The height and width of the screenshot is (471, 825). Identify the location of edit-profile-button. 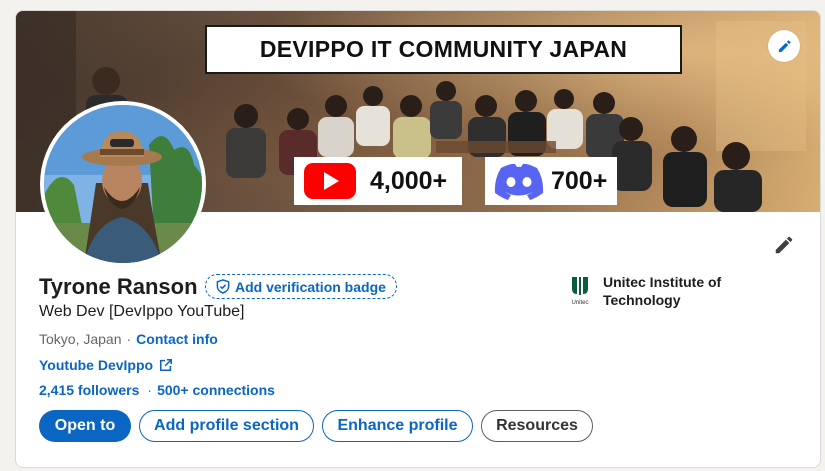
(784, 245).